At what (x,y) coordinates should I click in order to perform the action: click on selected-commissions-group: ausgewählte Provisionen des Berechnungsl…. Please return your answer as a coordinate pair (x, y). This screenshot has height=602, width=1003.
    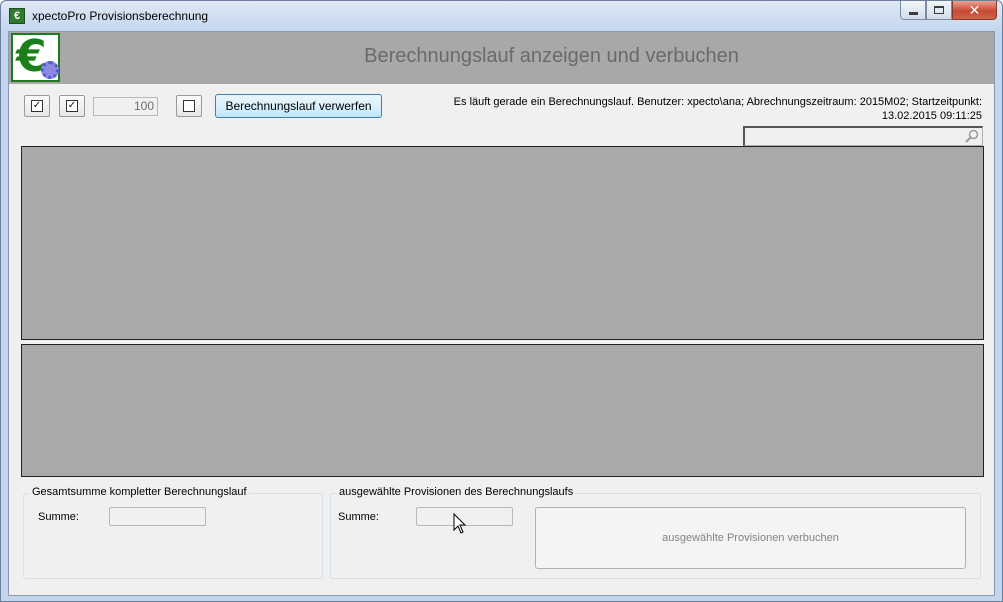
    Looking at the image, I should click on (655, 532).